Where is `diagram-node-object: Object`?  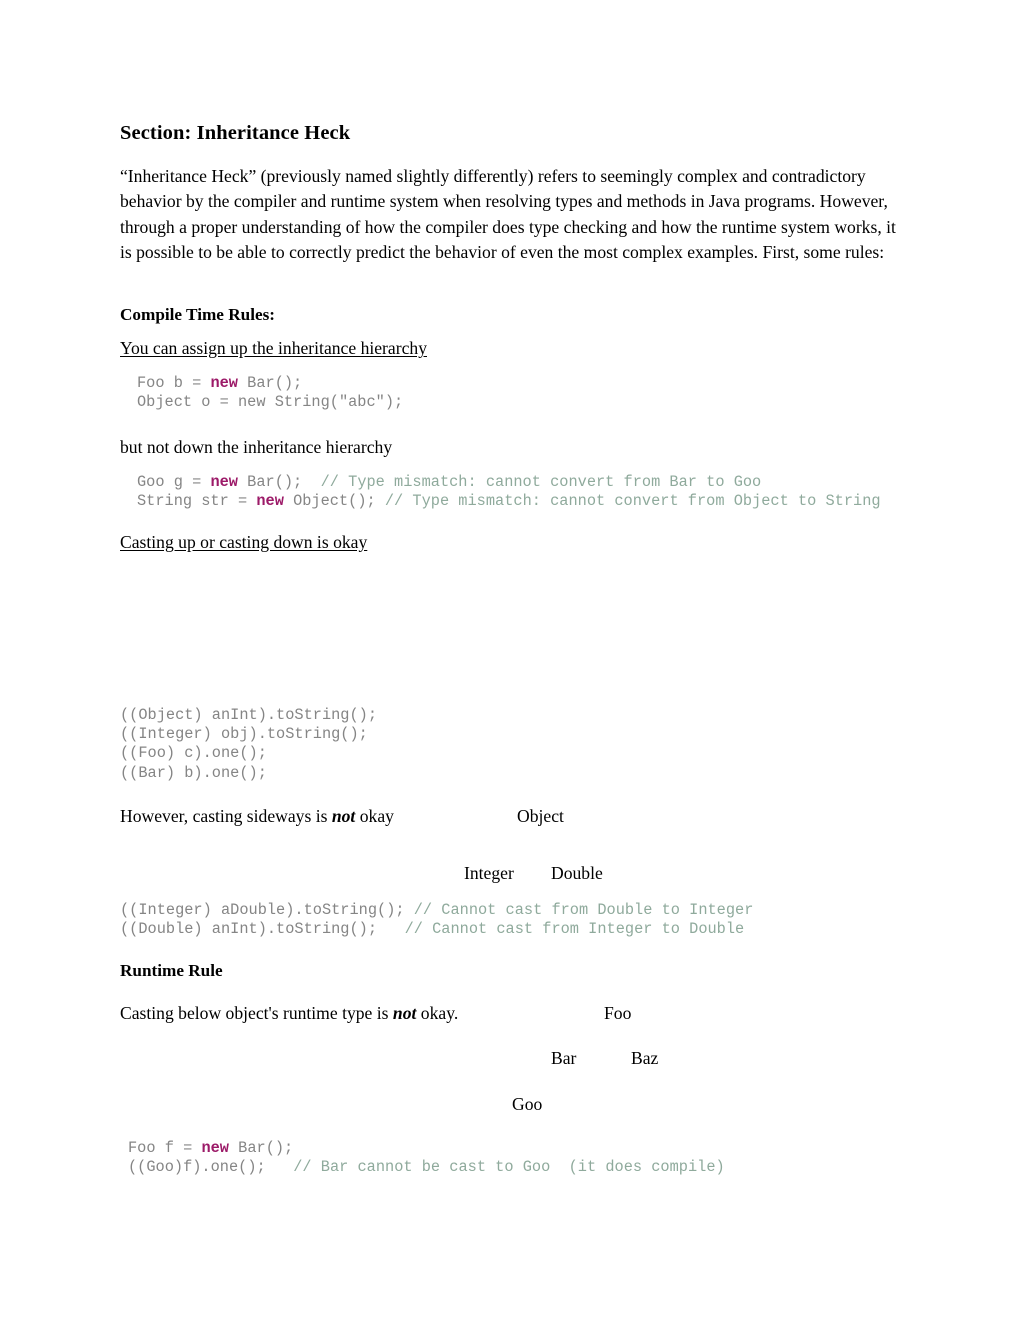 diagram-node-object: Object is located at coordinates (540, 816).